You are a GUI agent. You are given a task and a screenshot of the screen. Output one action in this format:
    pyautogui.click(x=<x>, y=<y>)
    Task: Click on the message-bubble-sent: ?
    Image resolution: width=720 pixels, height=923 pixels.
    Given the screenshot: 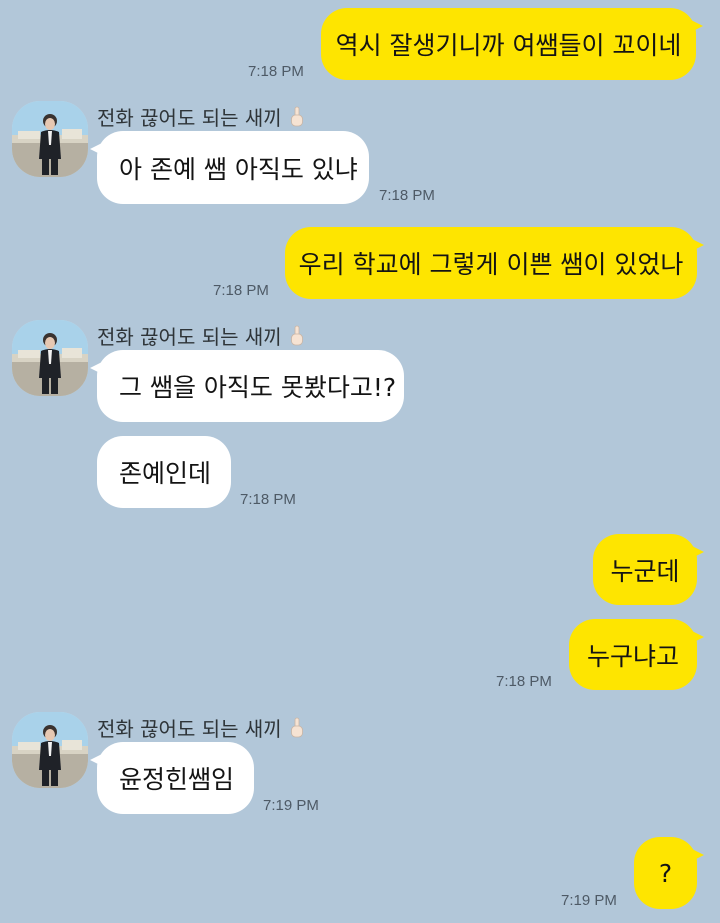 What is the action you would take?
    pyautogui.click(x=669, y=873)
    